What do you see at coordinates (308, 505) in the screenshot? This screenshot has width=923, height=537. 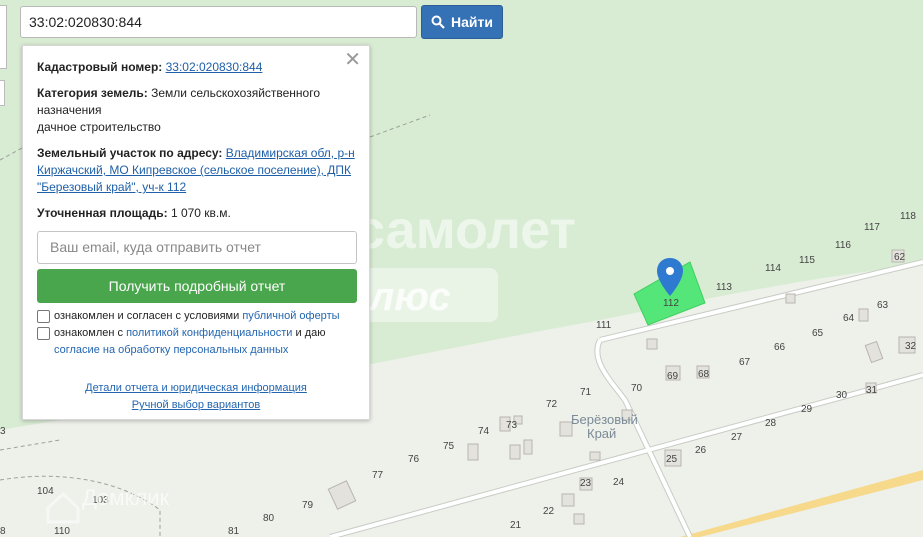 I see `plot-label: 79` at bounding box center [308, 505].